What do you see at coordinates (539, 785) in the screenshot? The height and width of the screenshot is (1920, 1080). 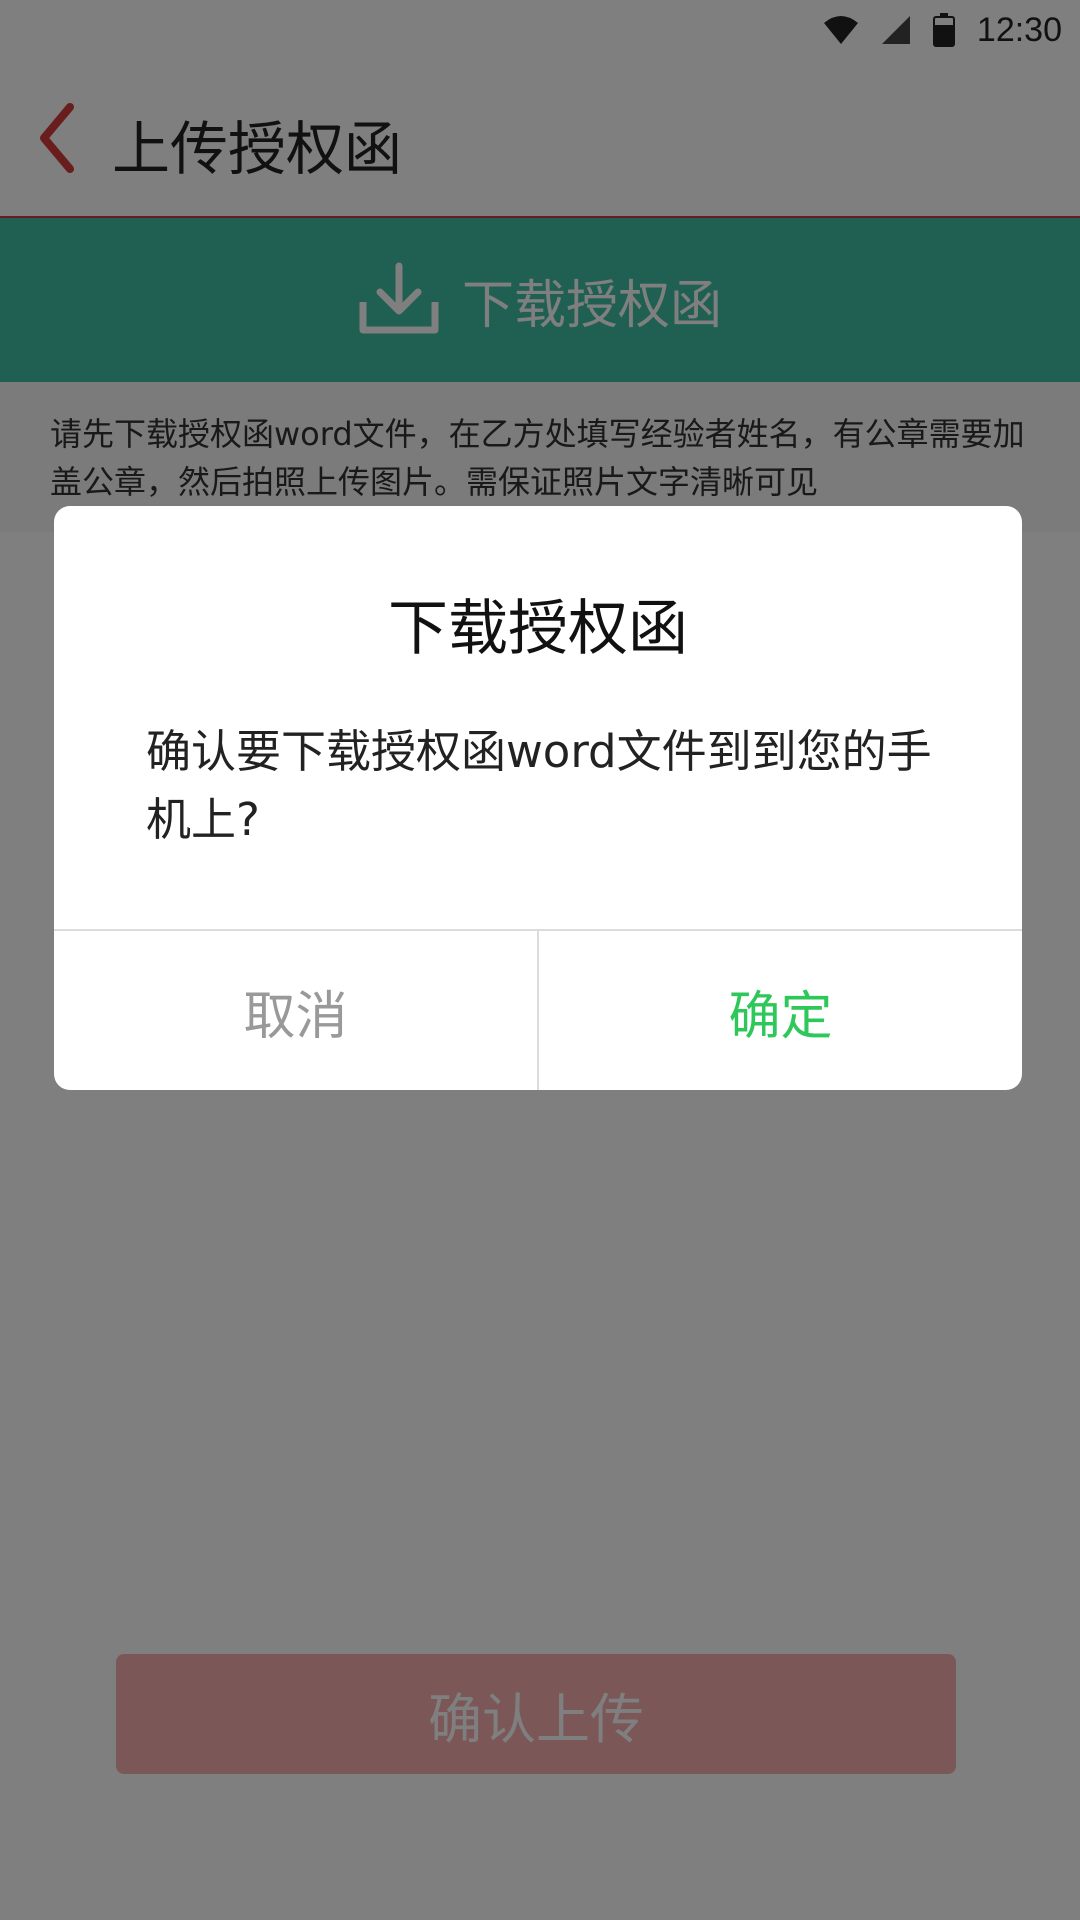 I see `dialog-message: 确认要下载授权函word文件到到您的手机上?` at bounding box center [539, 785].